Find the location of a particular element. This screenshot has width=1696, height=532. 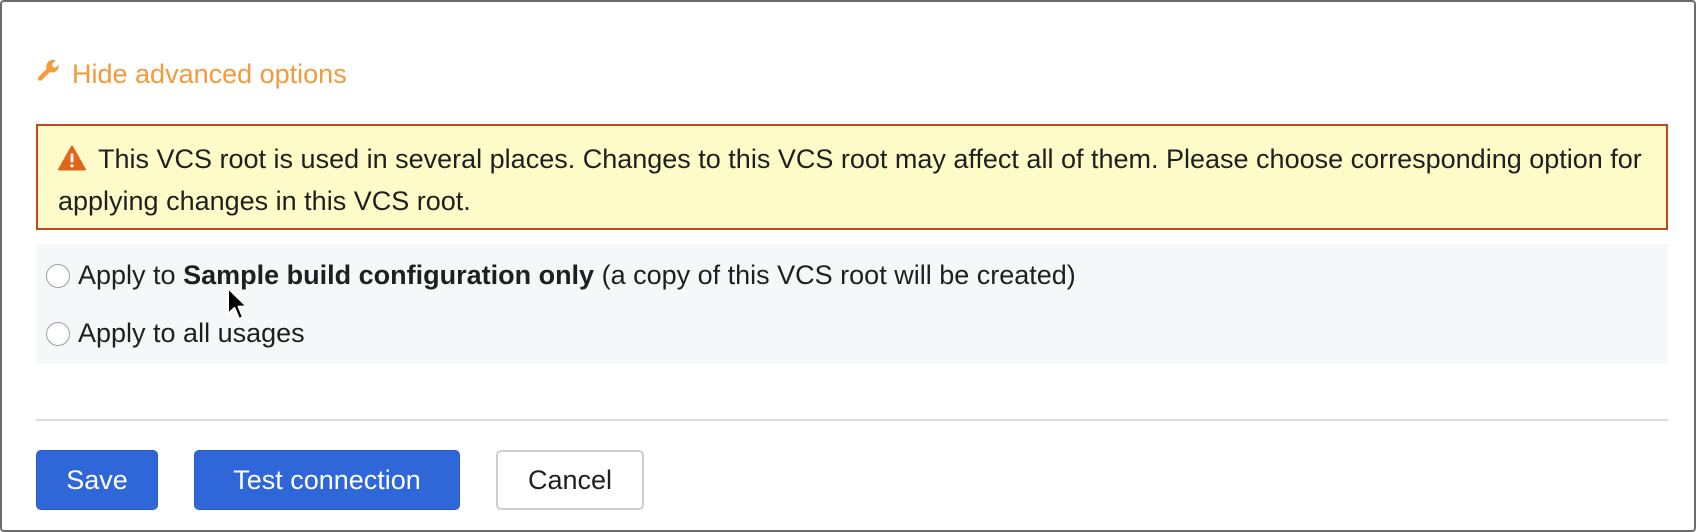

warning-icon is located at coordinates (72, 156).